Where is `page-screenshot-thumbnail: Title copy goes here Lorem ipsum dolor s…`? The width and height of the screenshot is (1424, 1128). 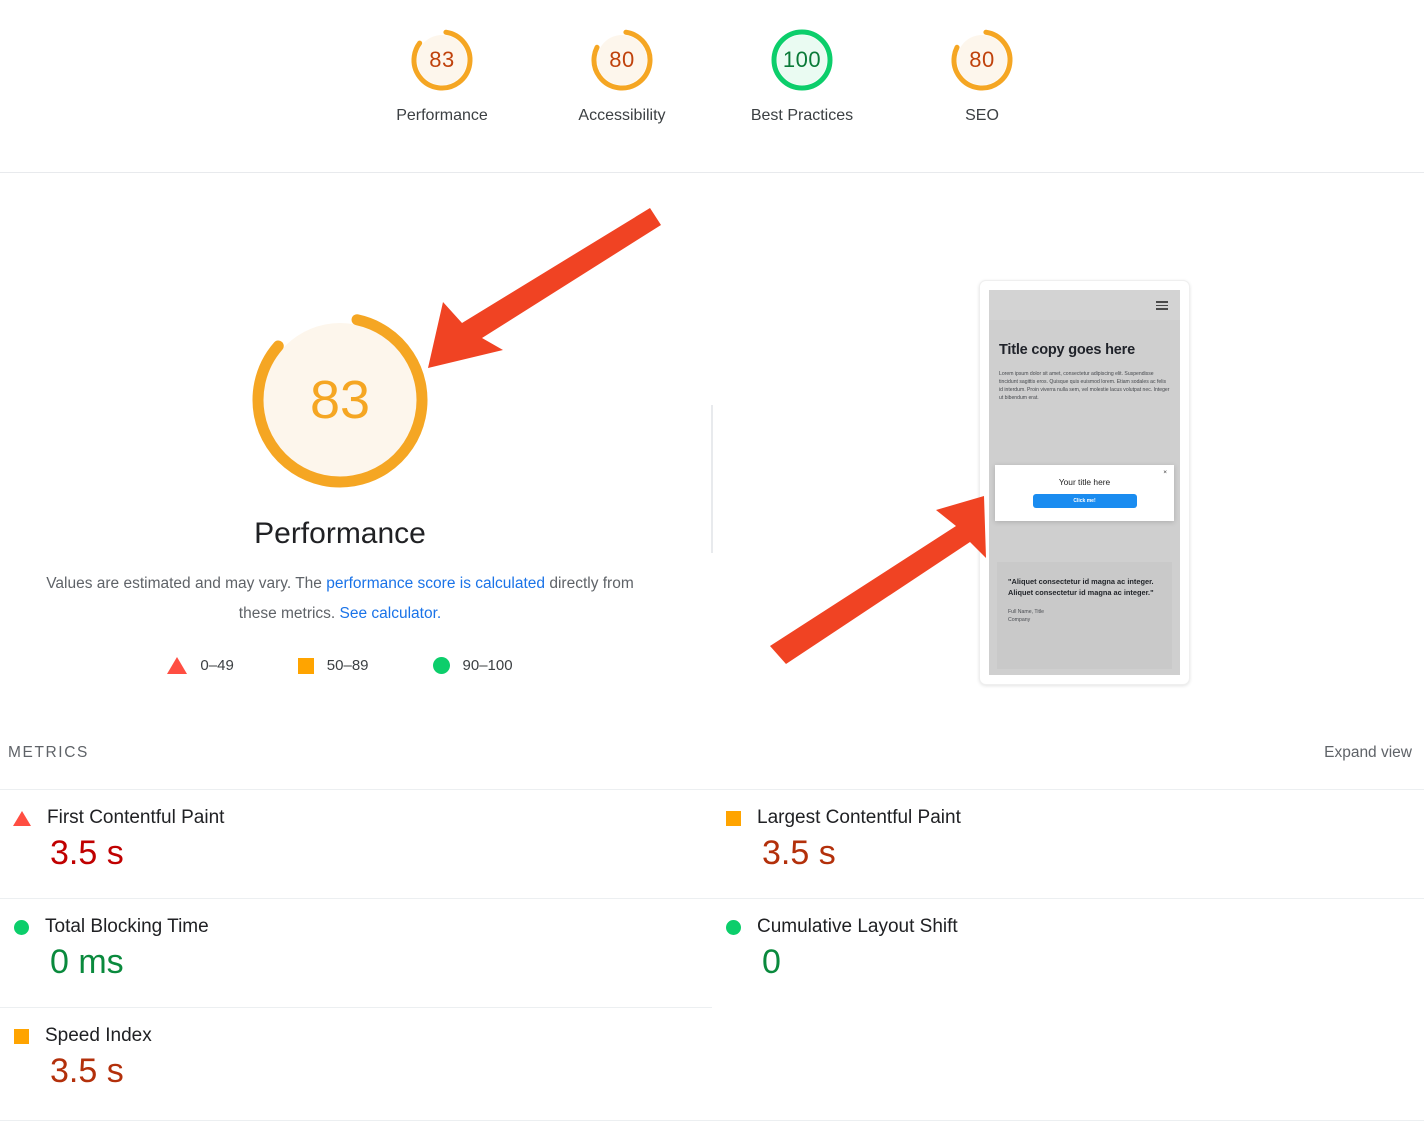
page-screenshot-thumbnail: Title copy goes here Lorem ipsum dolor s… is located at coordinates (1084, 482).